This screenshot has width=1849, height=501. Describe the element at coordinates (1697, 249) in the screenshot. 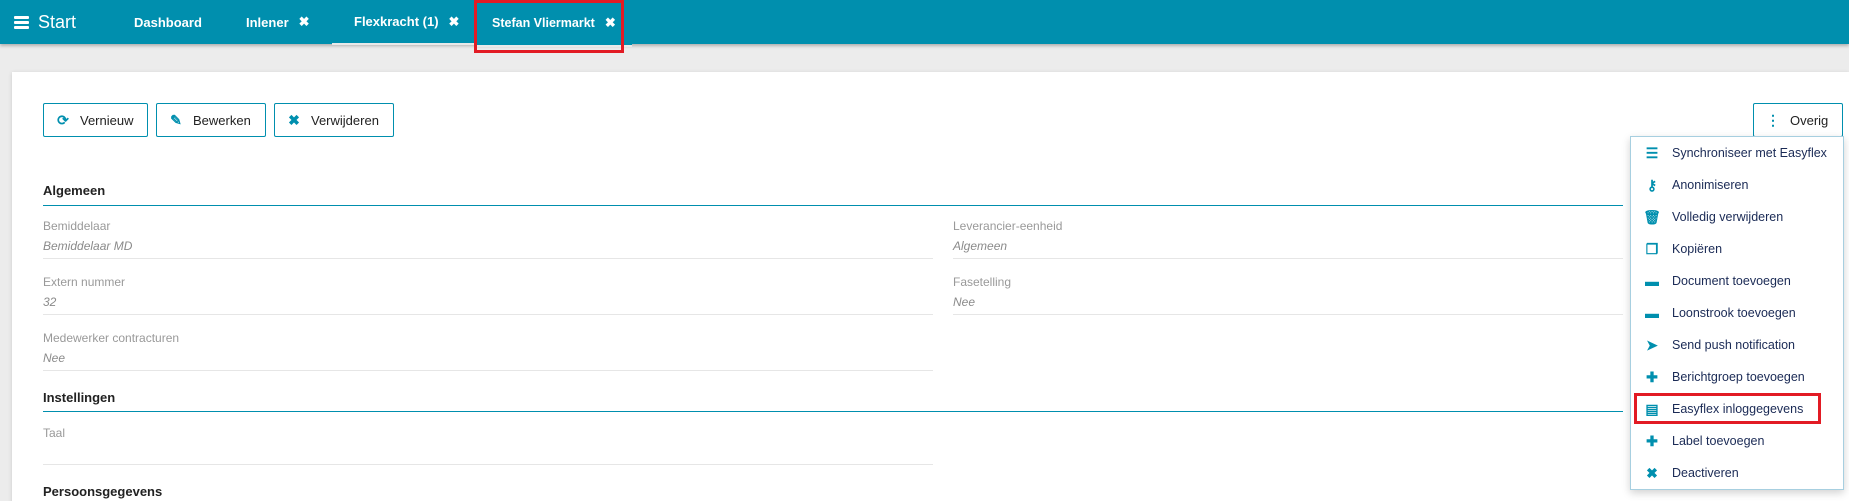

I see `menu-item-label: Kopiëren` at that location.